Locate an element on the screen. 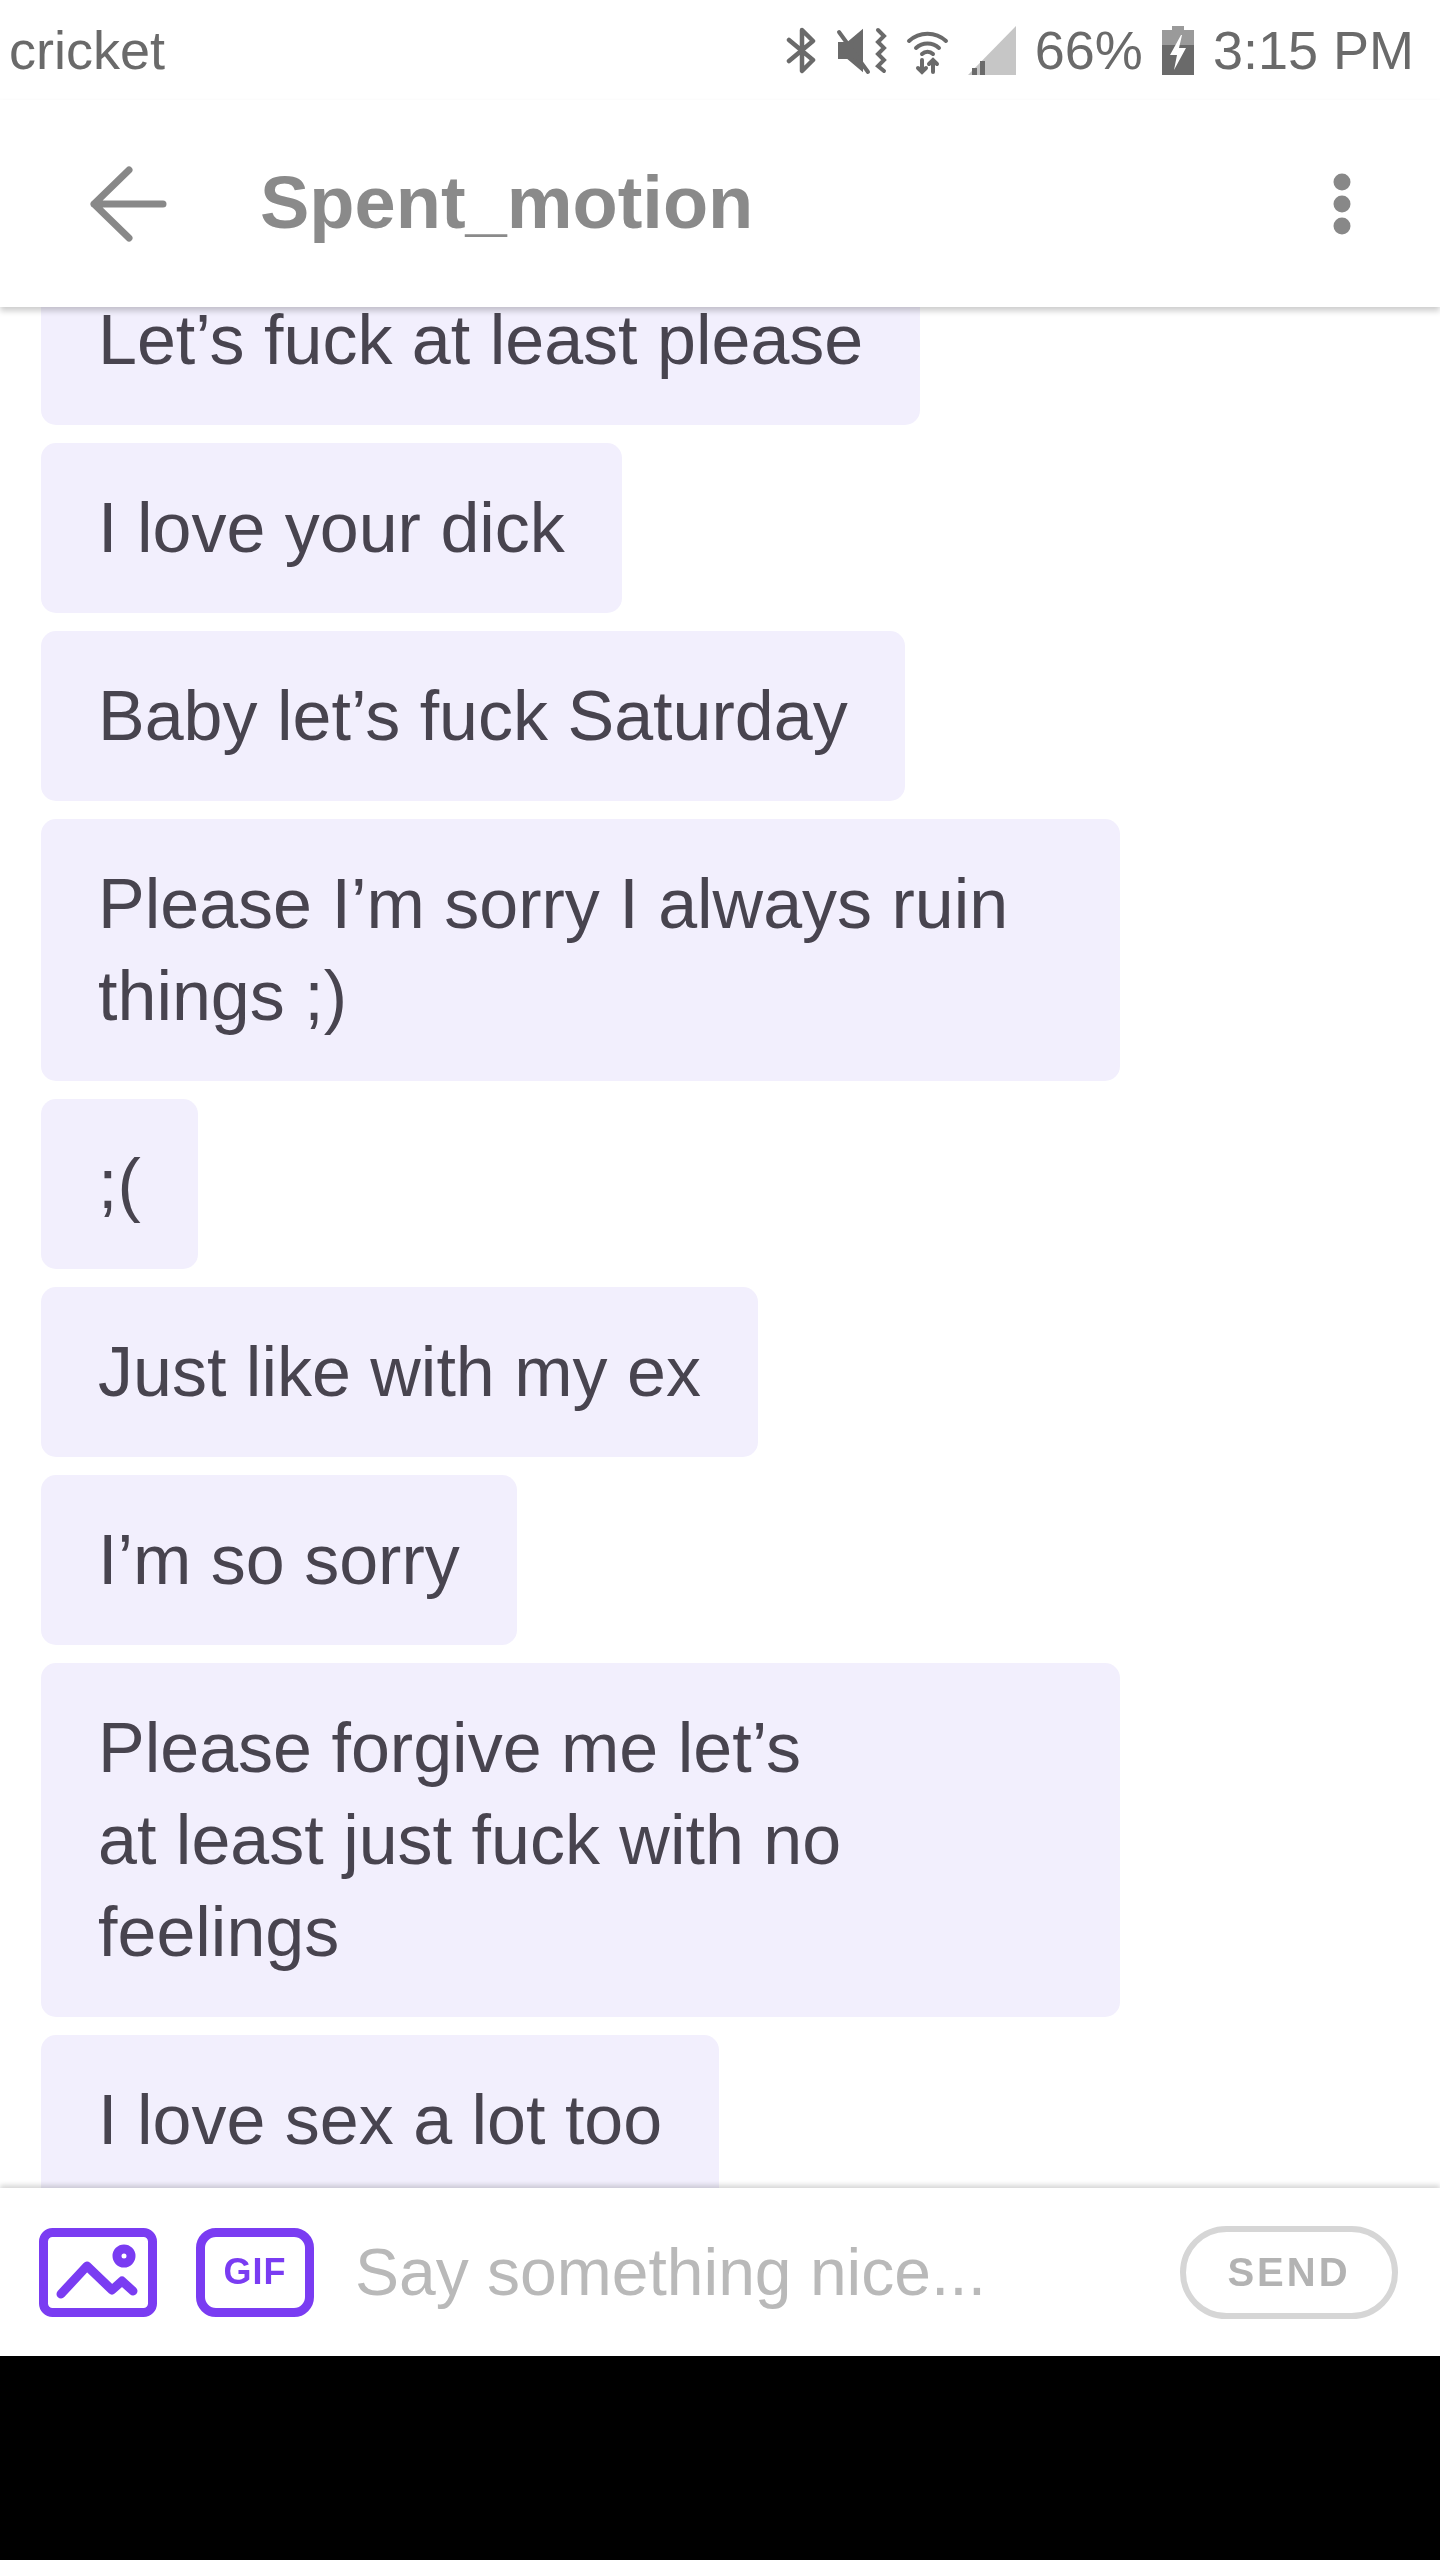 The height and width of the screenshot is (2560, 1440). gif-button: GIF is located at coordinates (255, 2272).